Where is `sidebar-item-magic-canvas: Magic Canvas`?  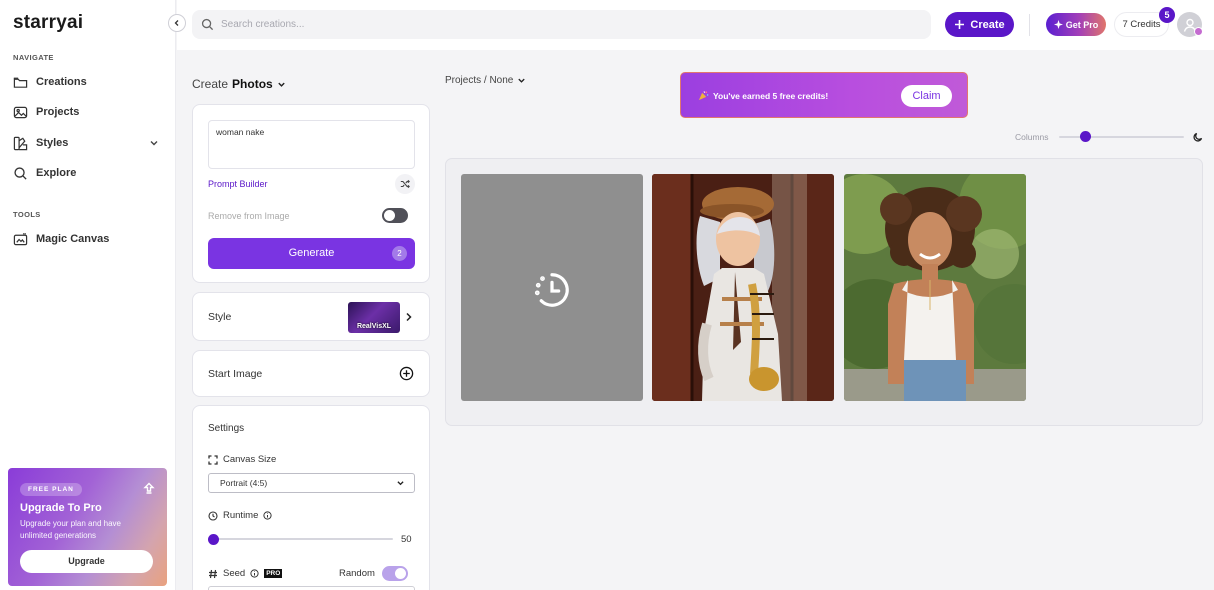 sidebar-item-magic-canvas: Magic Canvas is located at coordinates (88, 239).